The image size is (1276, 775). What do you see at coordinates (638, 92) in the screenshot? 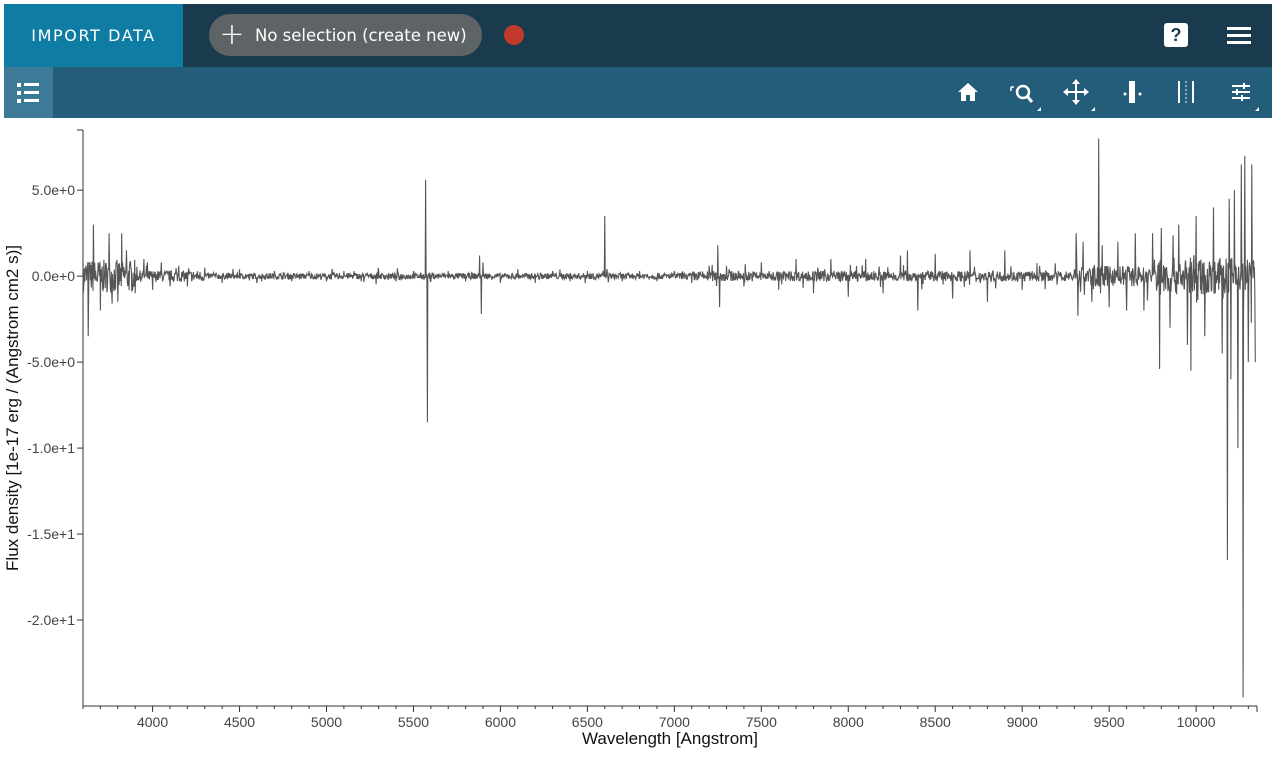
I see `viewer-toolbar` at bounding box center [638, 92].